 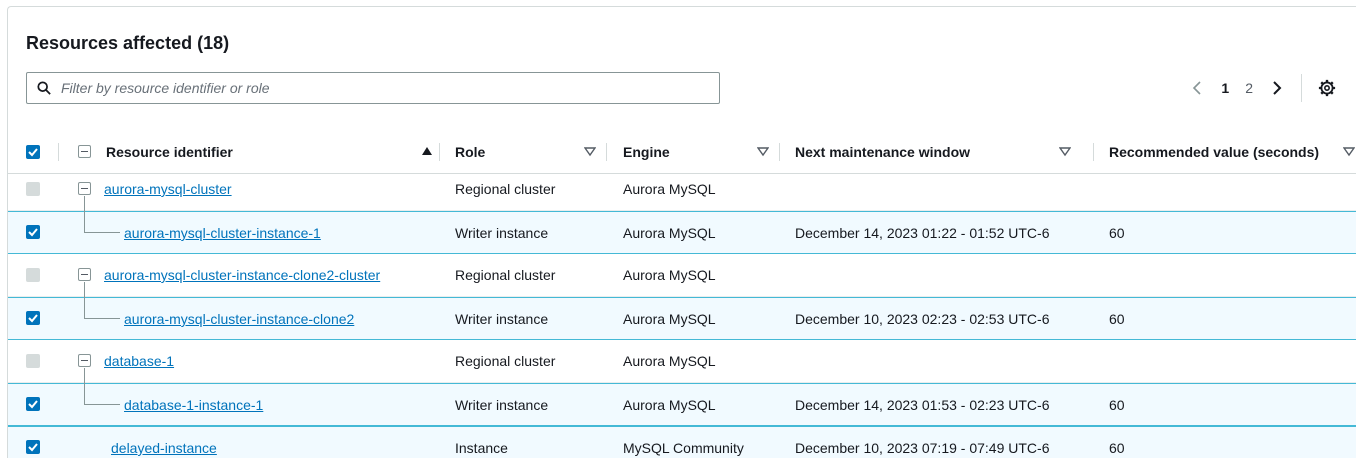 I want to click on page-2-button: 2, so click(x=1249, y=88).